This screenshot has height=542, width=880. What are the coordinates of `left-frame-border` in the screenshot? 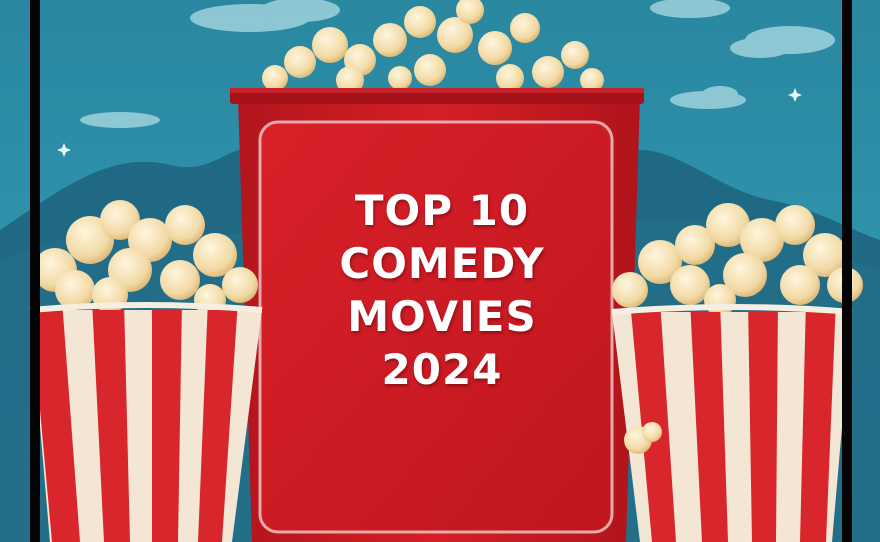 It's located at (35, 271).